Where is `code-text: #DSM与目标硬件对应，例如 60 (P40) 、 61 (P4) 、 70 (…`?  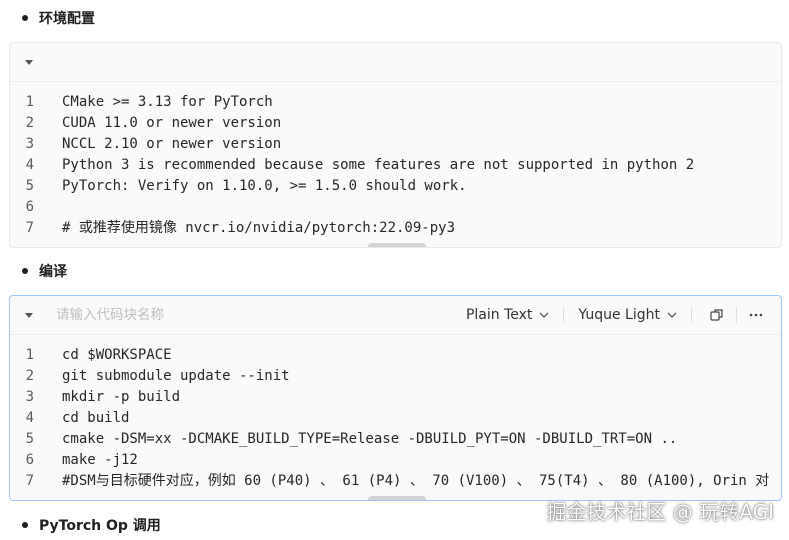
code-text: #DSM与目标硬件对应，例如 60 (P40) 、 61 (P4) 、 70 (… is located at coordinates (416, 481).